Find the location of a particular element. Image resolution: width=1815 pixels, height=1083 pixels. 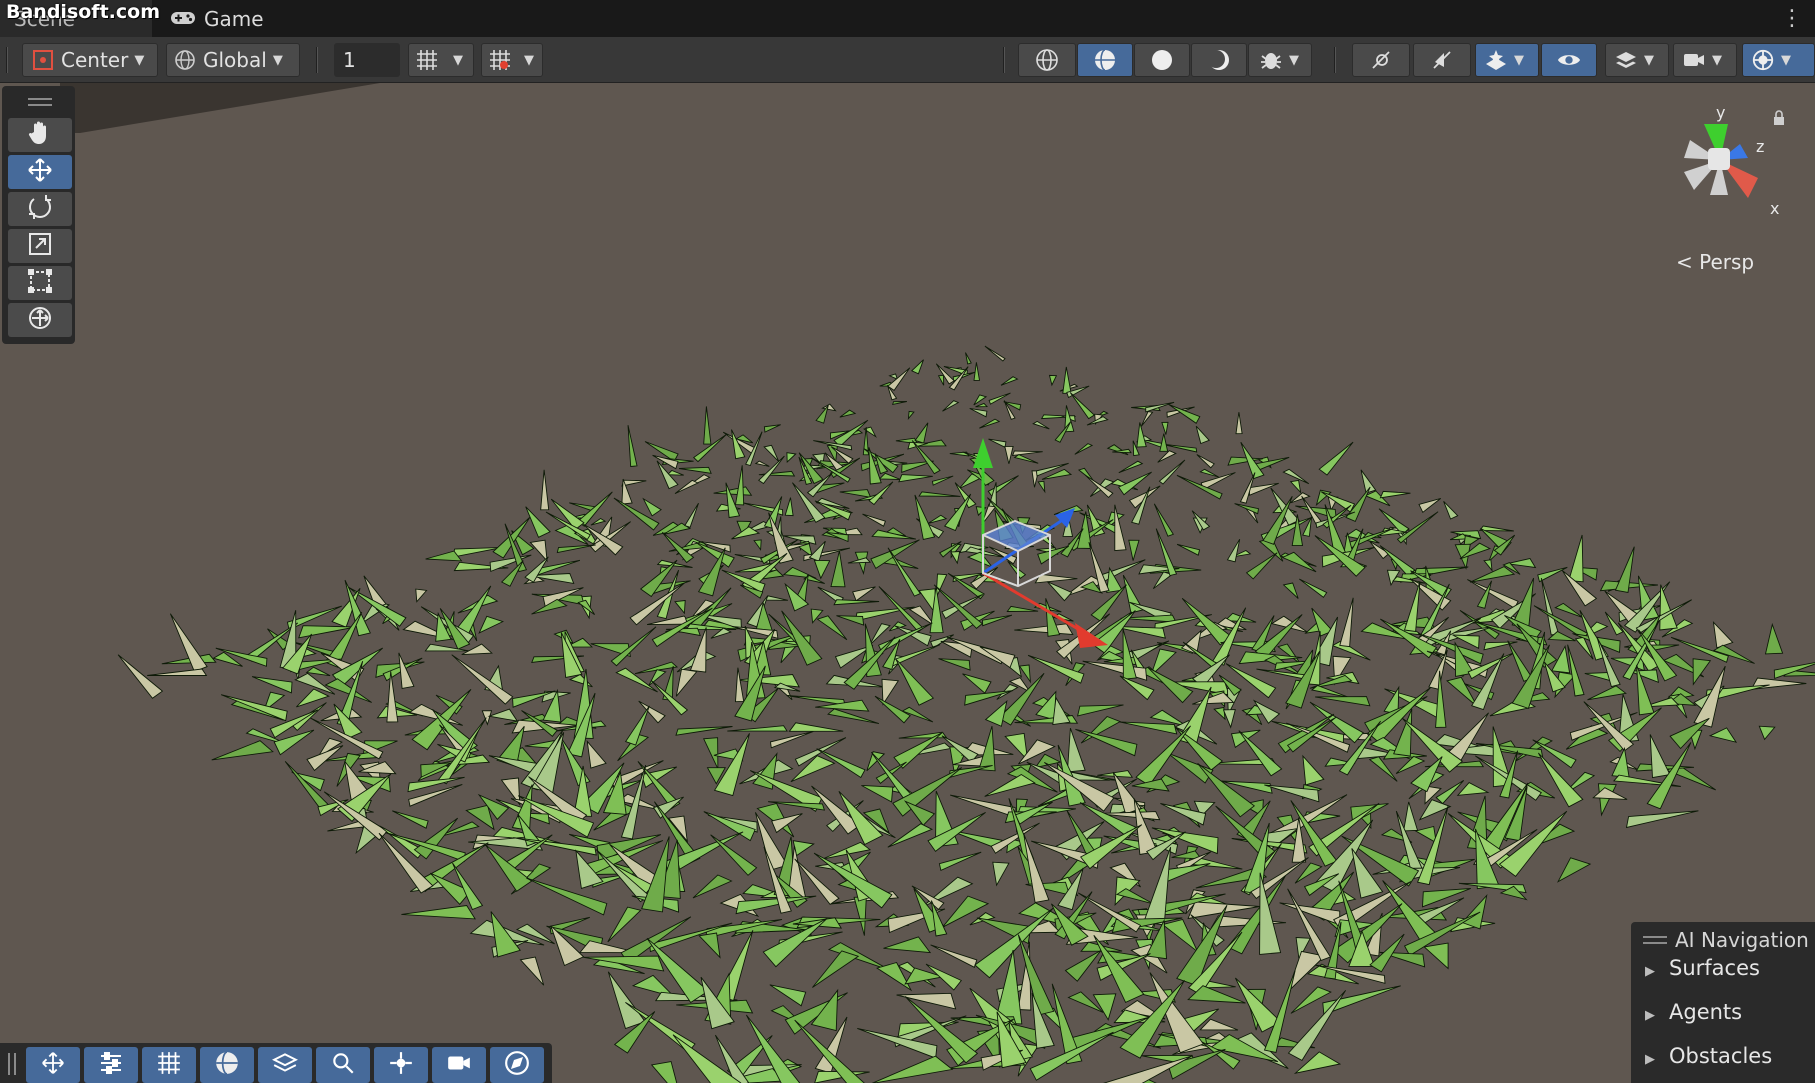

layers-dropdown: ▼ is located at coordinates (1637, 60).